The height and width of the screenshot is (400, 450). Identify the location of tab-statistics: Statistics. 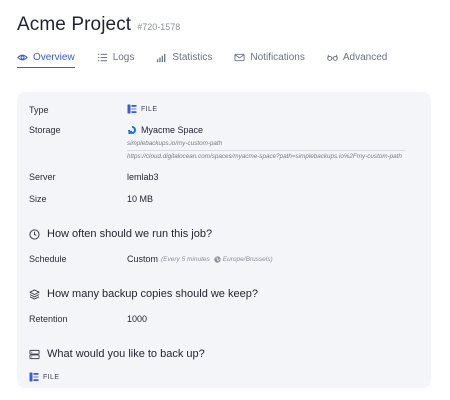
(184, 57).